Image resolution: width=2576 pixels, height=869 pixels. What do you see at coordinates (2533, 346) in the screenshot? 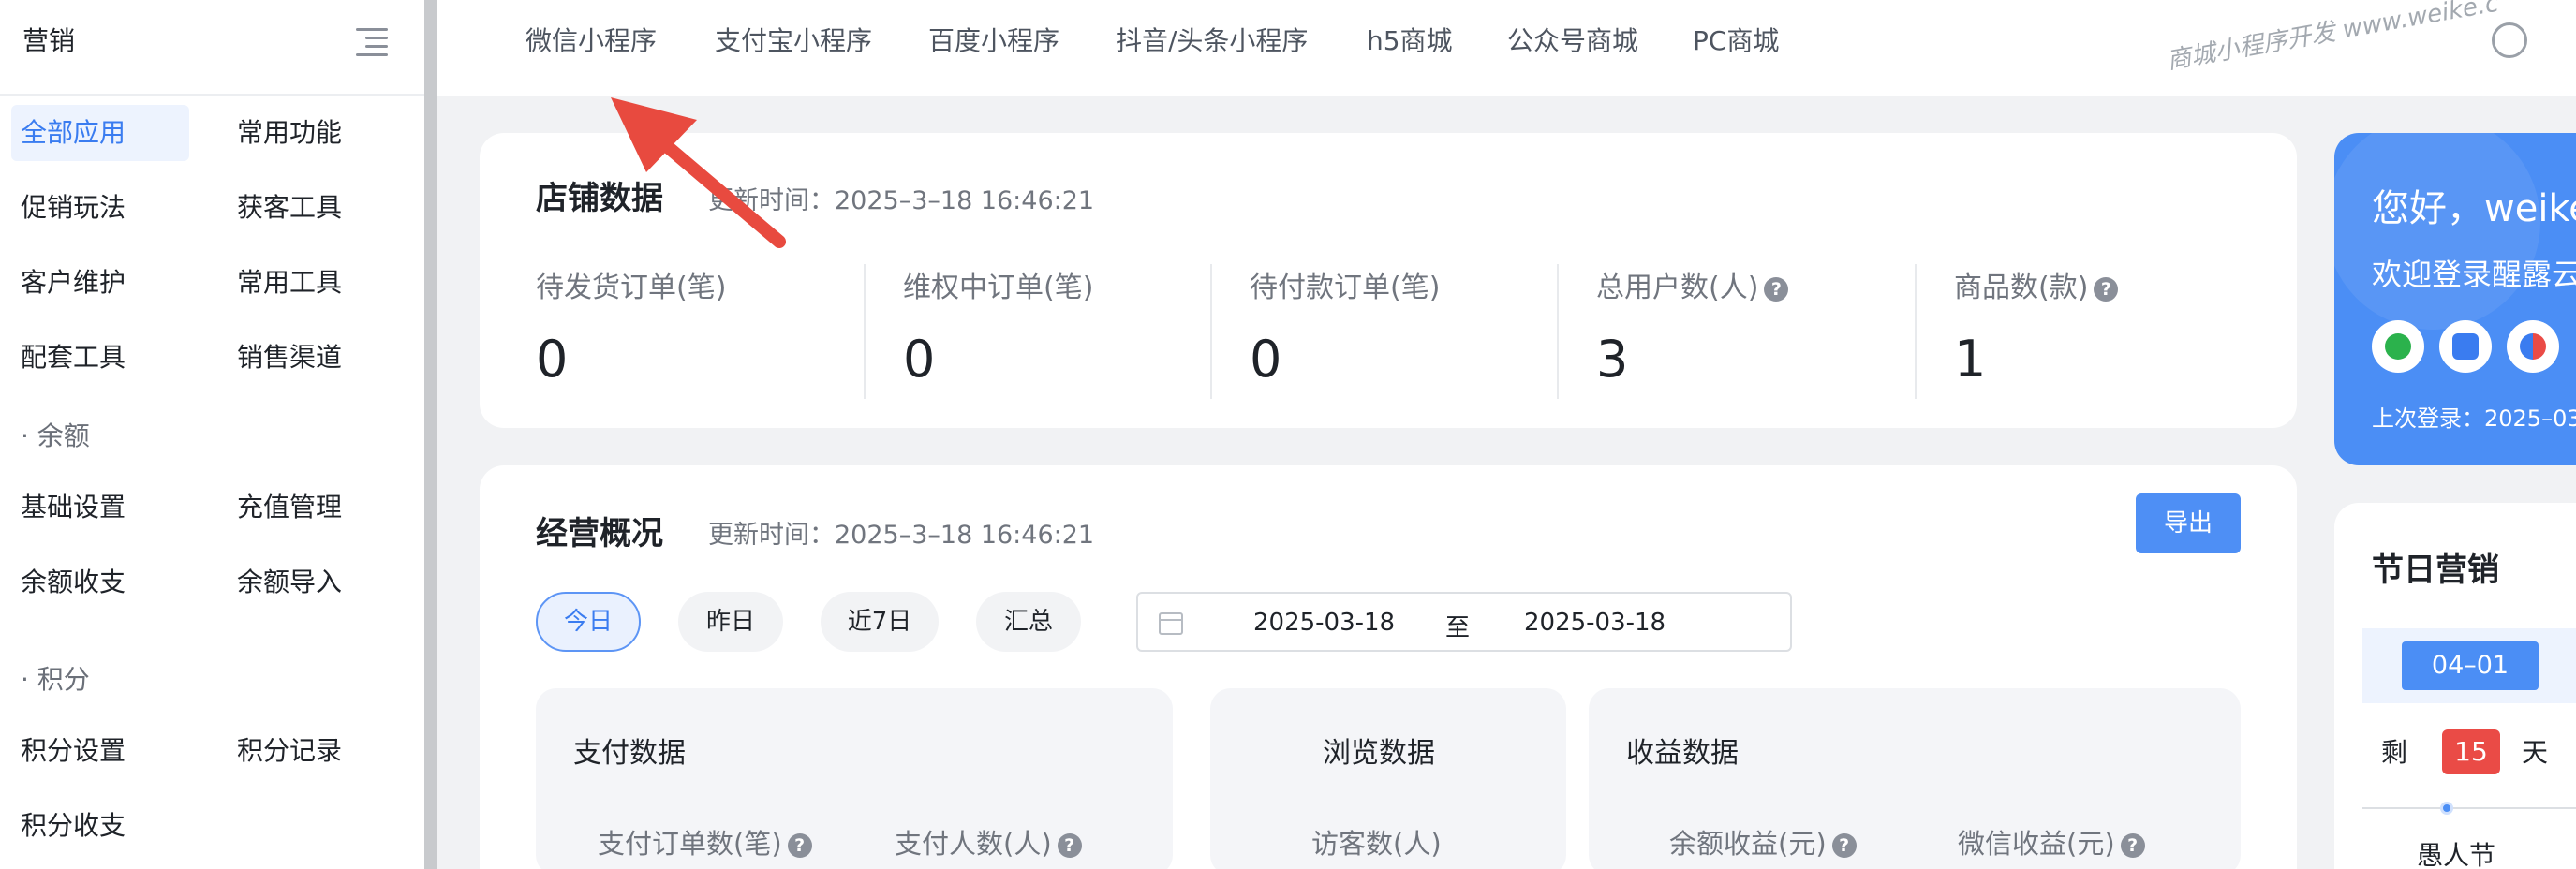
I see `brand-icon` at bounding box center [2533, 346].